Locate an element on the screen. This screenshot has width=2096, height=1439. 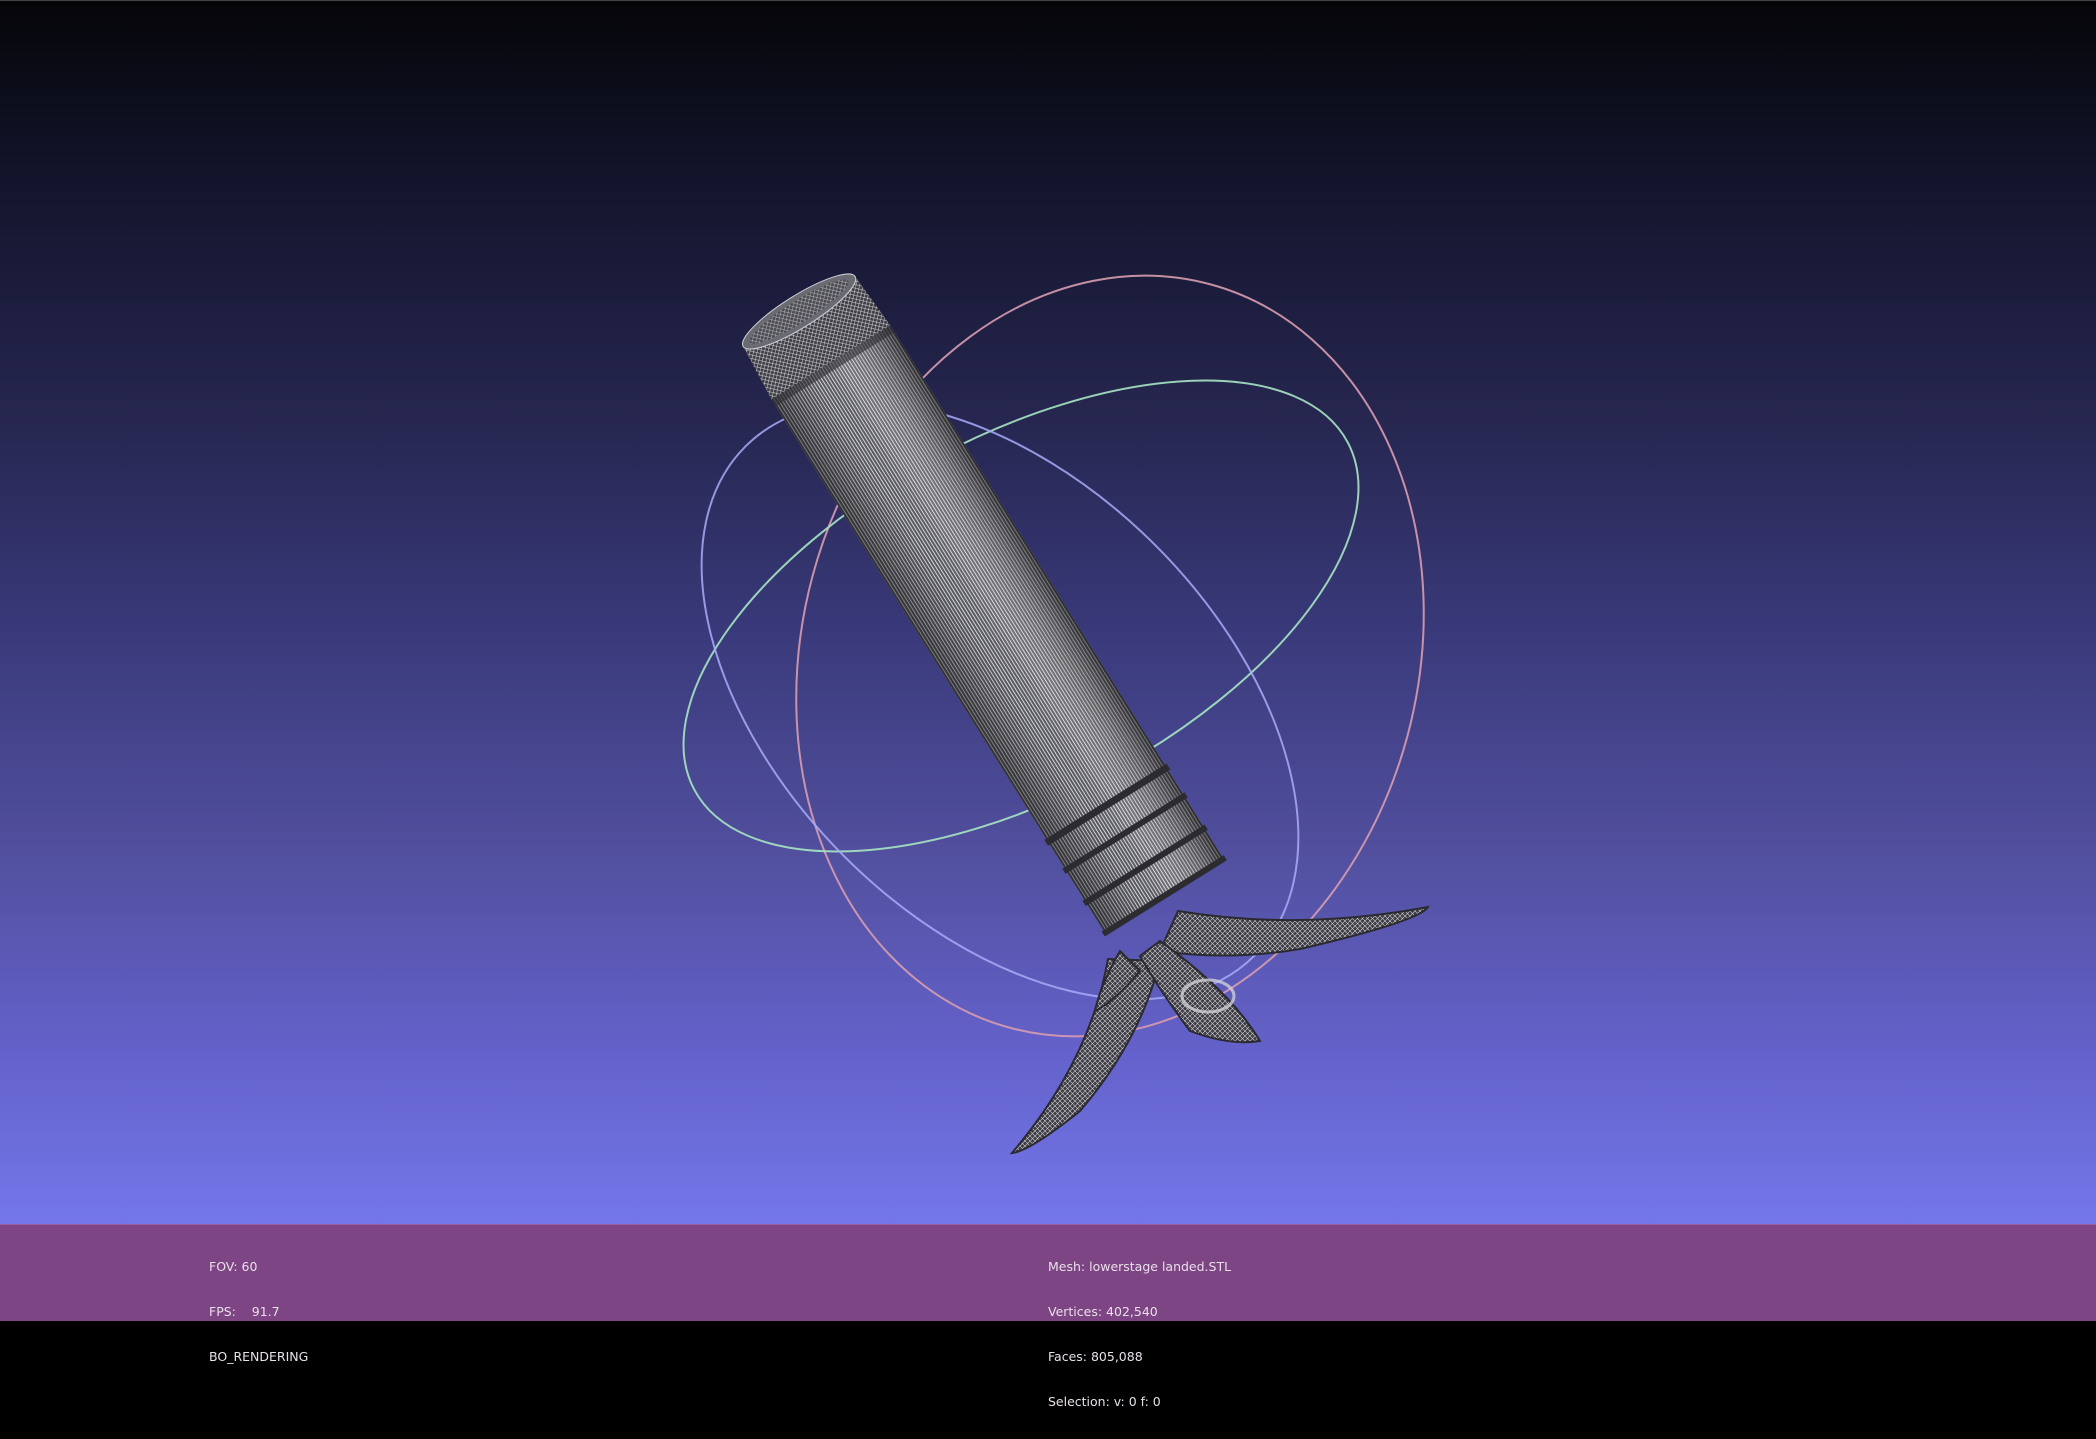
selection-count: Selection: v: 0 f: 0 is located at coordinates (1104, 1401).